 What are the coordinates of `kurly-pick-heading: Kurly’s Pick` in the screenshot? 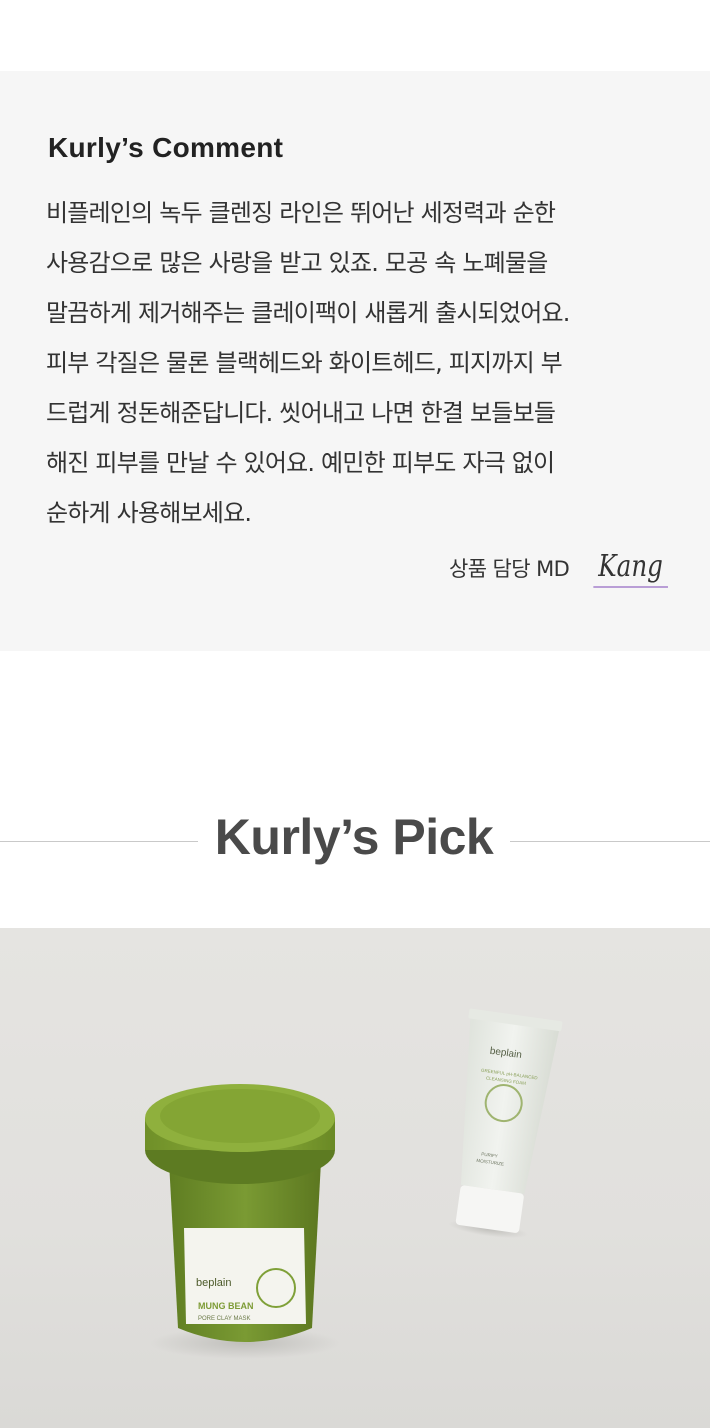 It's located at (355, 840).